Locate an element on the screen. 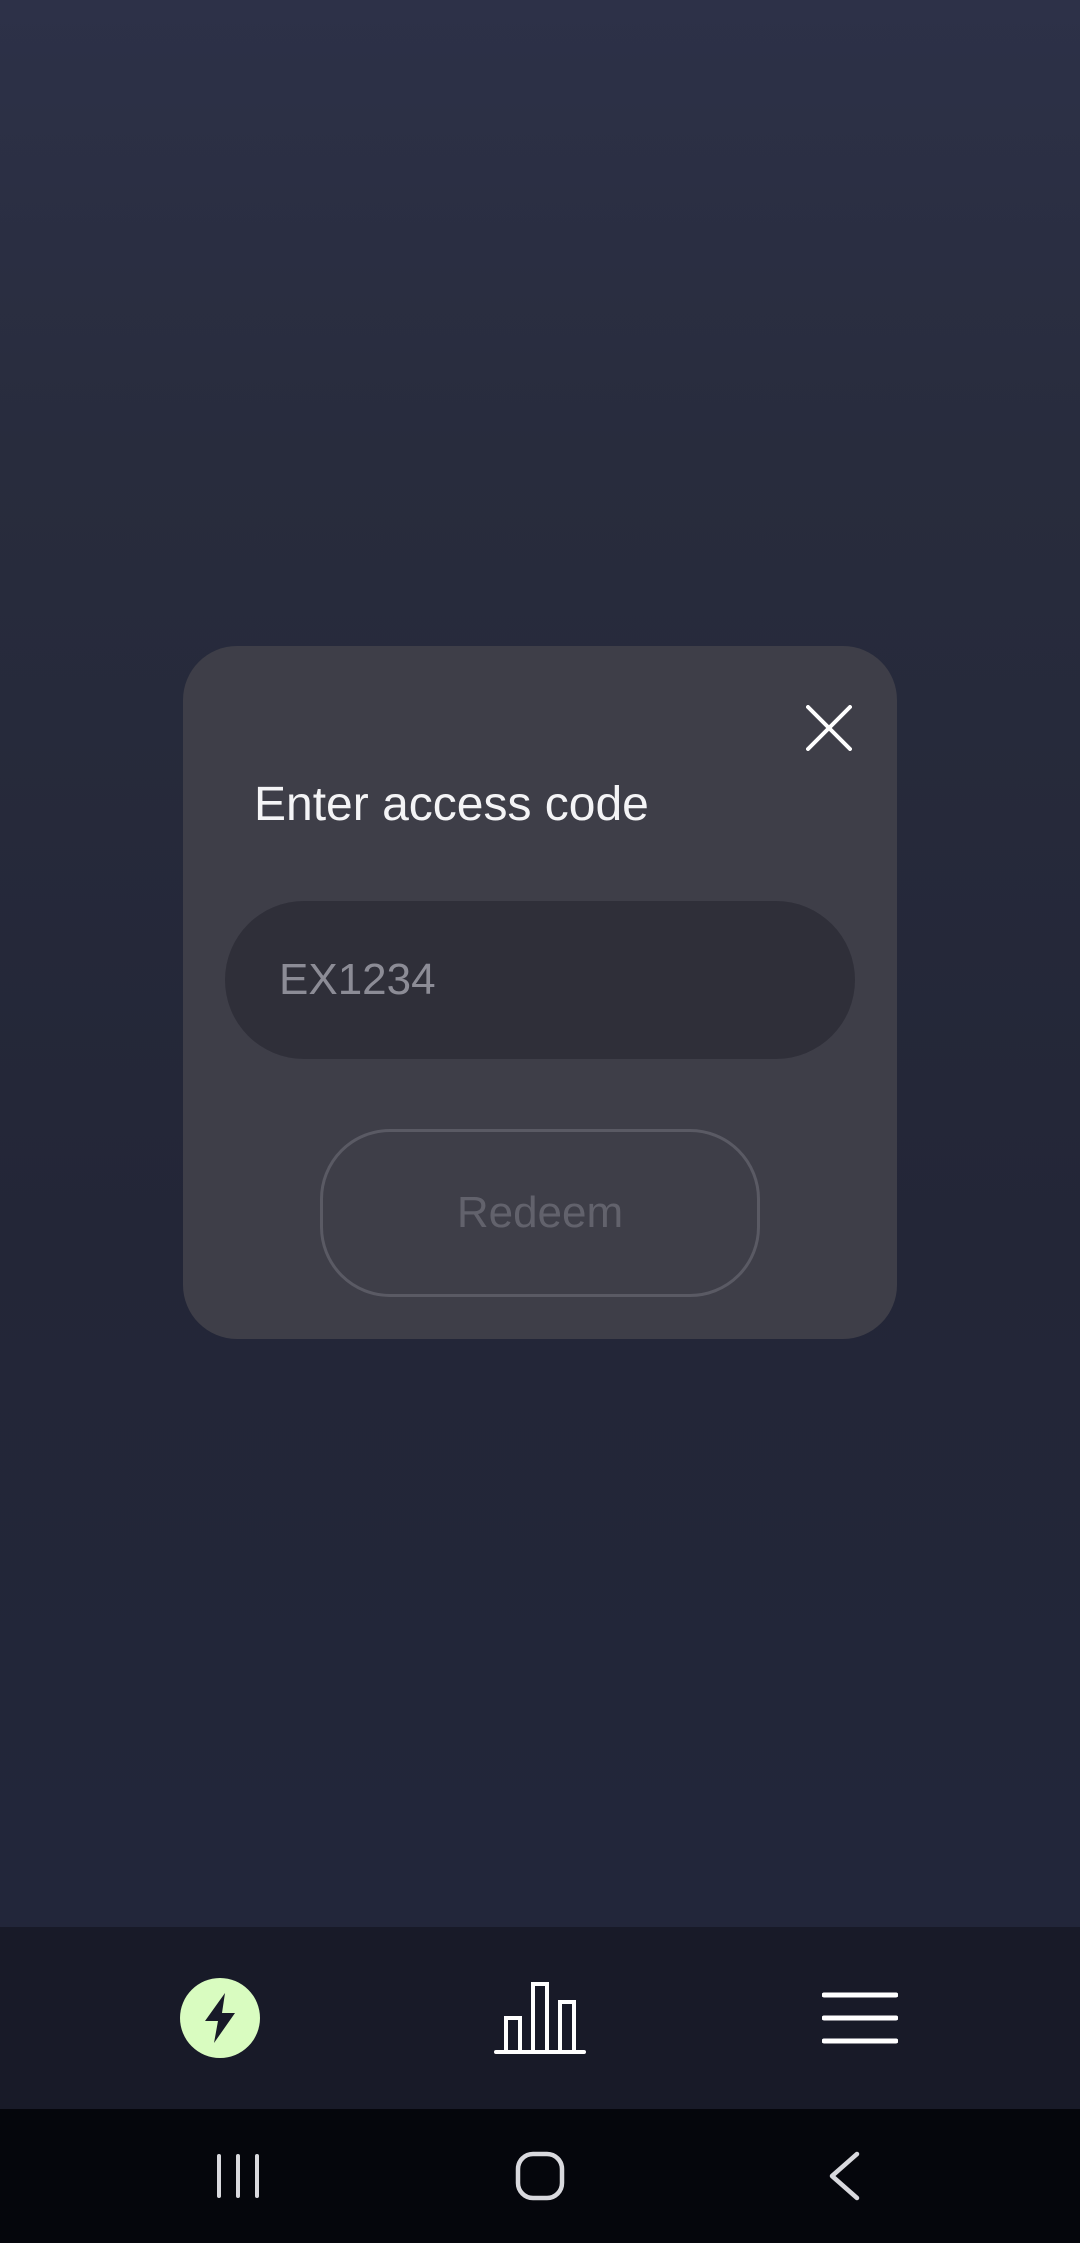 Image resolution: width=1080 pixels, height=2243 pixels. recents-icon is located at coordinates (238, 2176).